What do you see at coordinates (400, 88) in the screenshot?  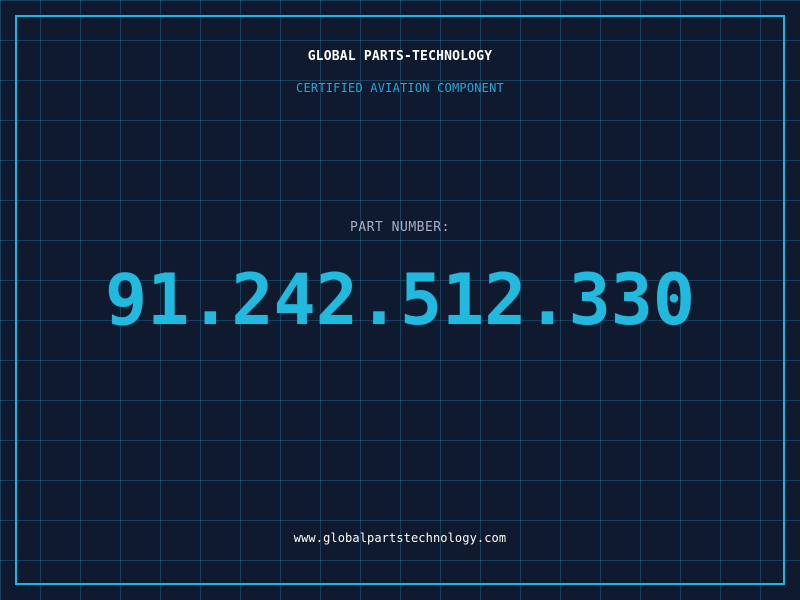 I see `certification-subtitle: CERTIFIED AVIATION COMPONENT` at bounding box center [400, 88].